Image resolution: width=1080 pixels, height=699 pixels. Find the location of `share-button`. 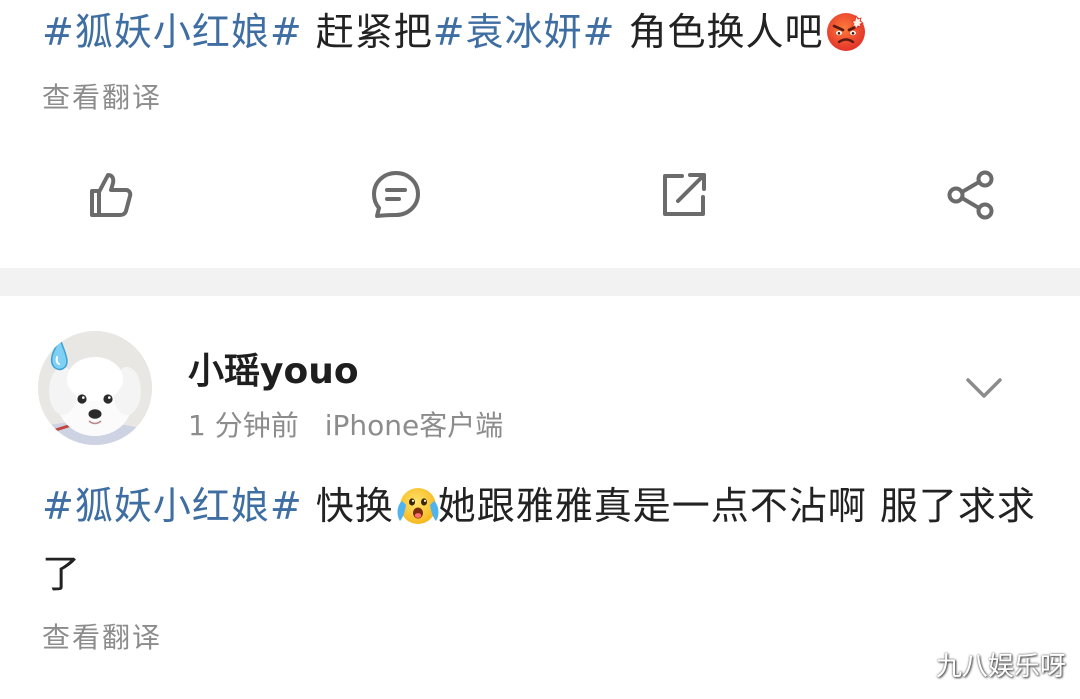

share-button is located at coordinates (970, 195).